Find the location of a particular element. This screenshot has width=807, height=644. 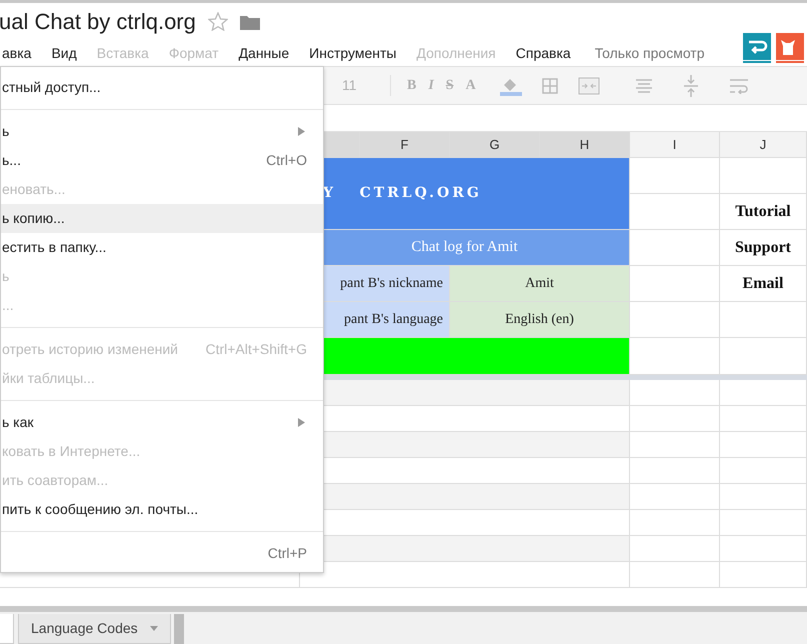

link-cell: Tutorial is located at coordinates (763, 212).